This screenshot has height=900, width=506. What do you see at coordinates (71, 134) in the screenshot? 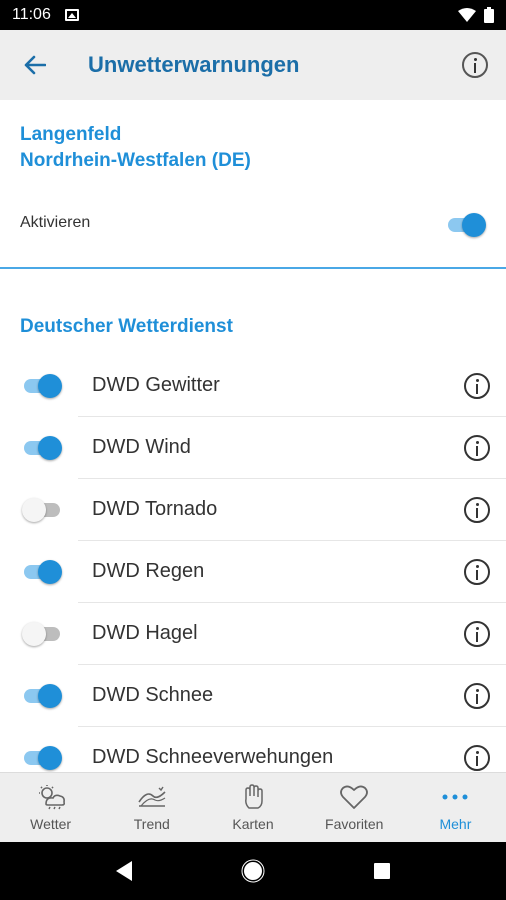
I see `location-city: Langenfeld` at bounding box center [71, 134].